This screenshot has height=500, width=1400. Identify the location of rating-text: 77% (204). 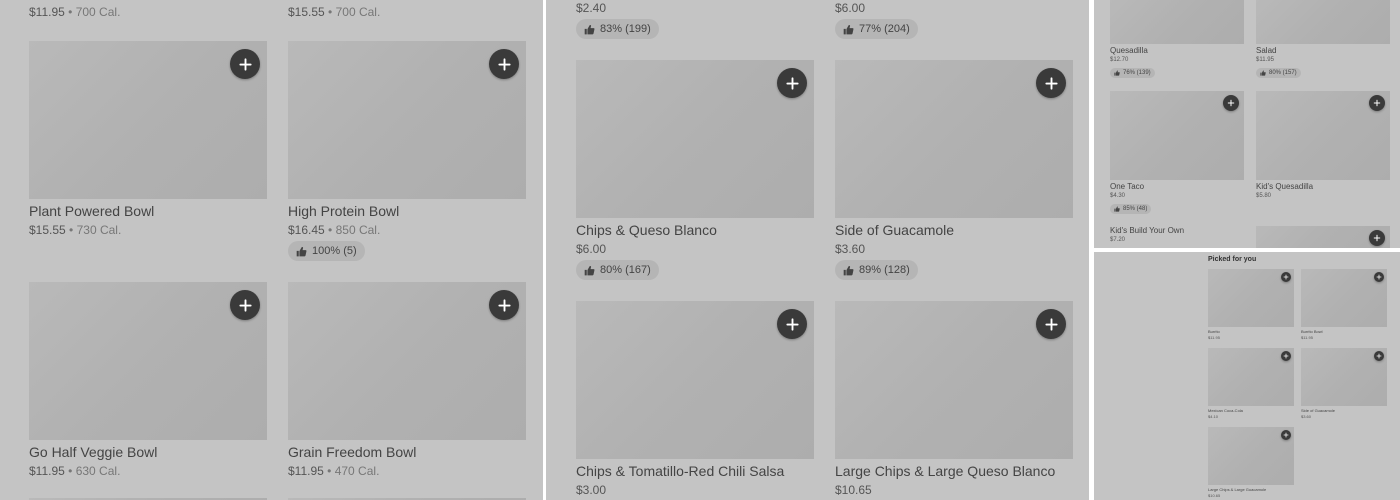
(884, 29).